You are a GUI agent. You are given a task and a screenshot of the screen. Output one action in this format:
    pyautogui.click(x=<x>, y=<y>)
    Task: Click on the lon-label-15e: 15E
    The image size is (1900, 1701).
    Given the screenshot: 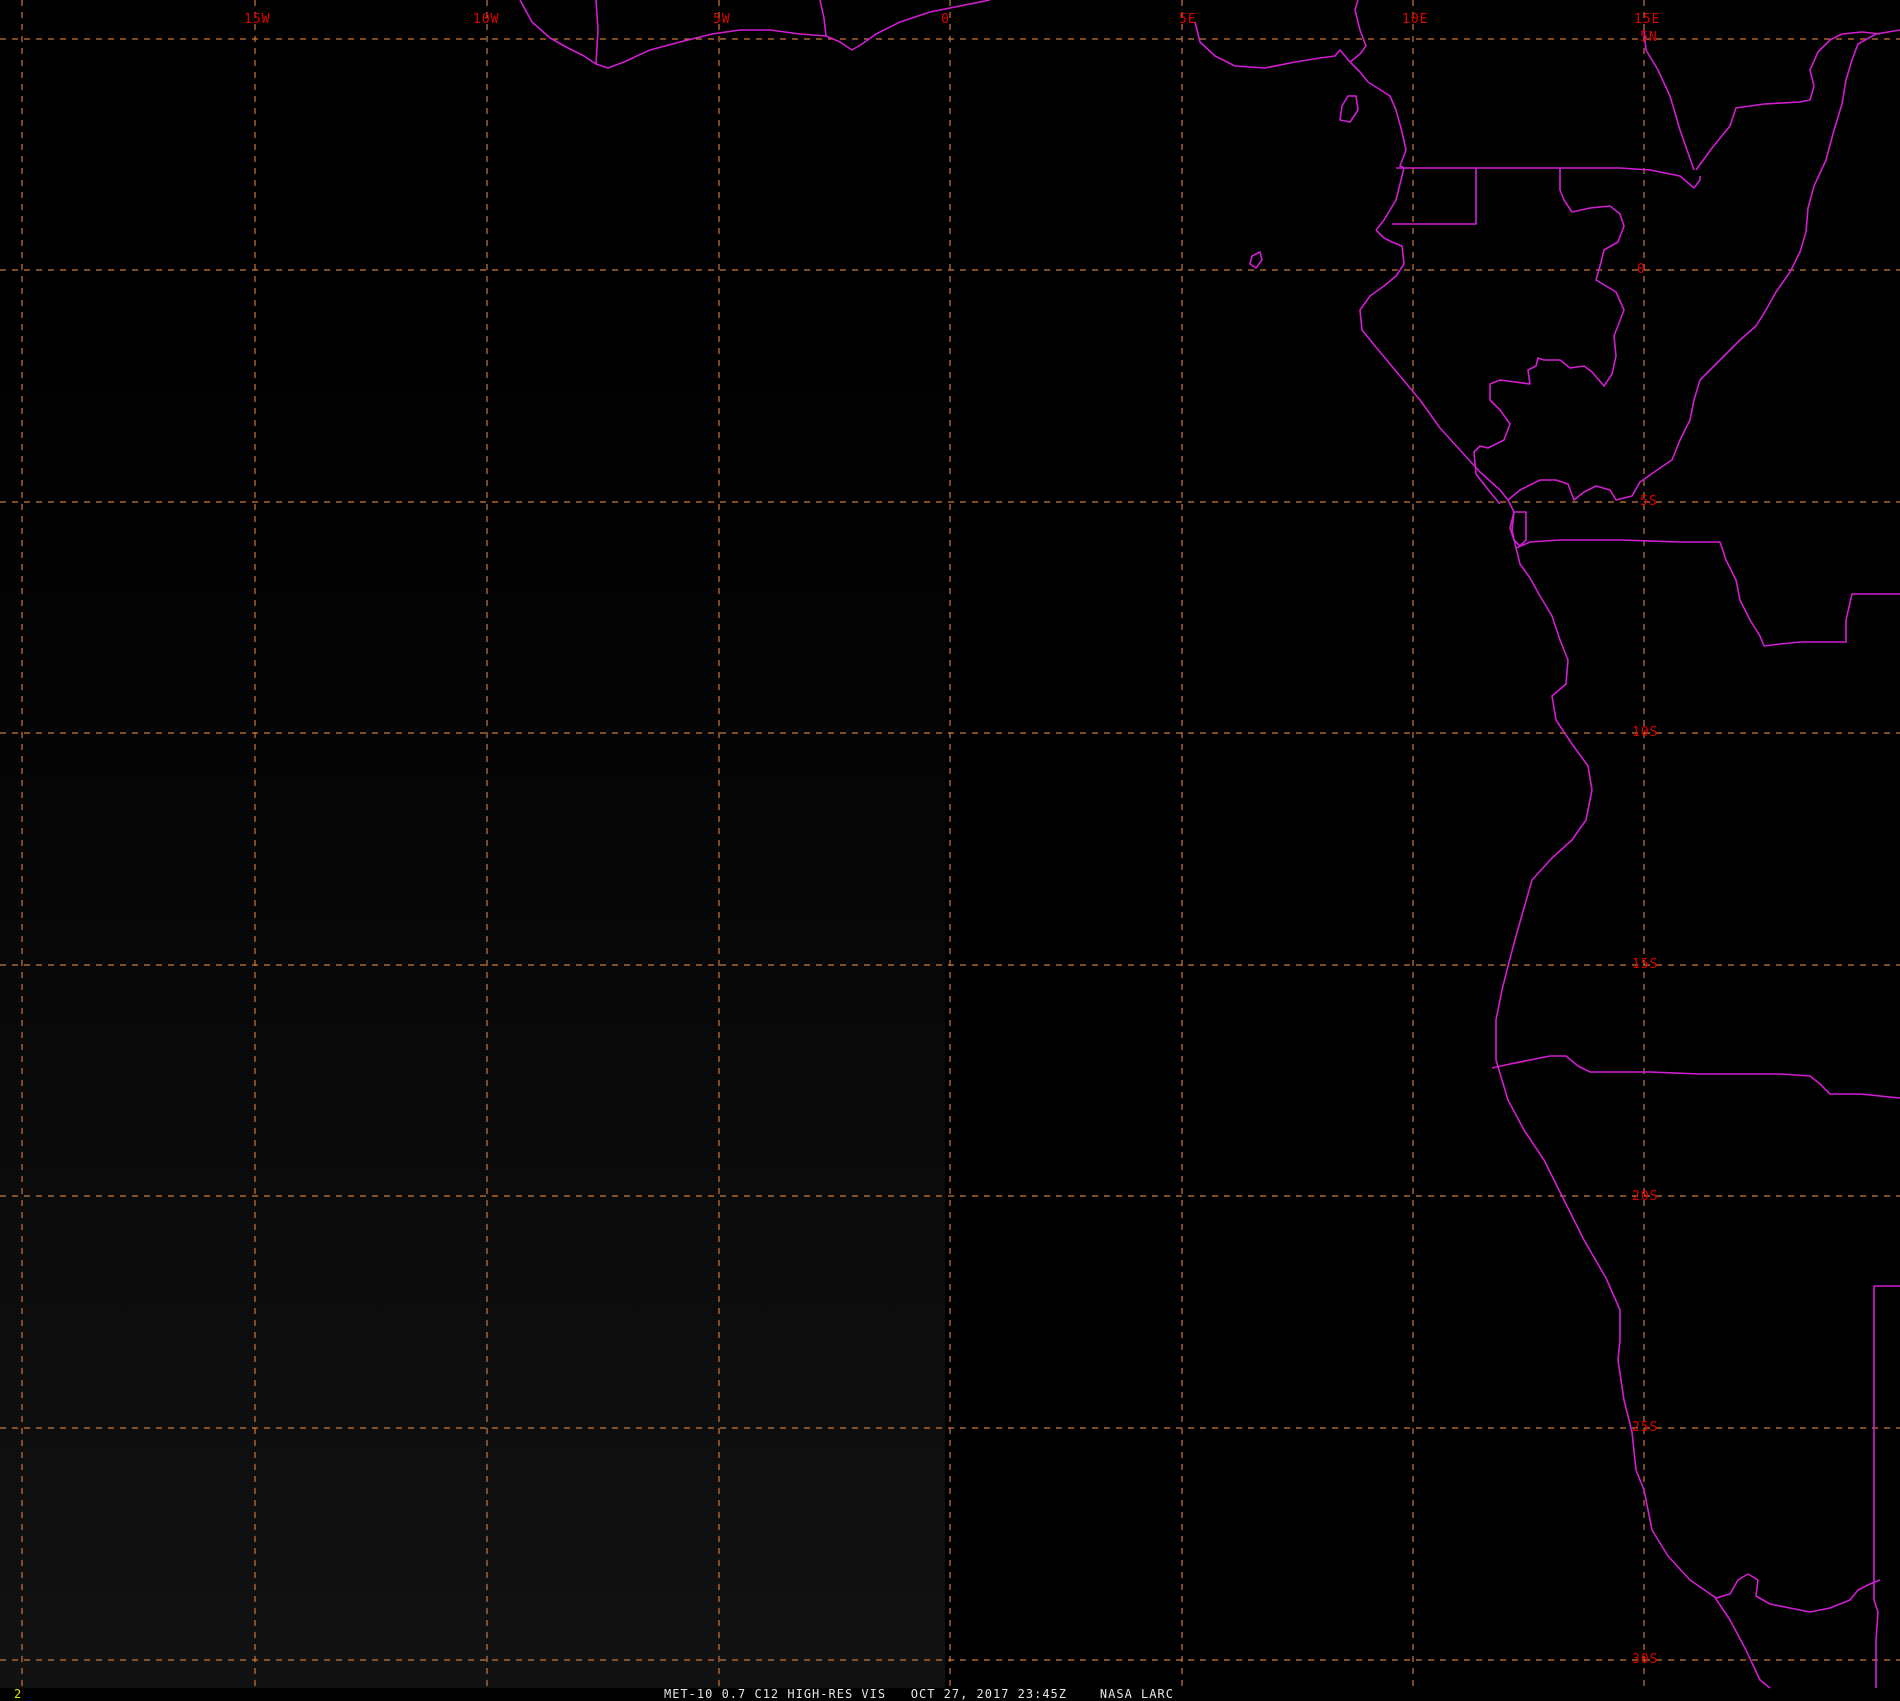 What is the action you would take?
    pyautogui.click(x=1647, y=19)
    